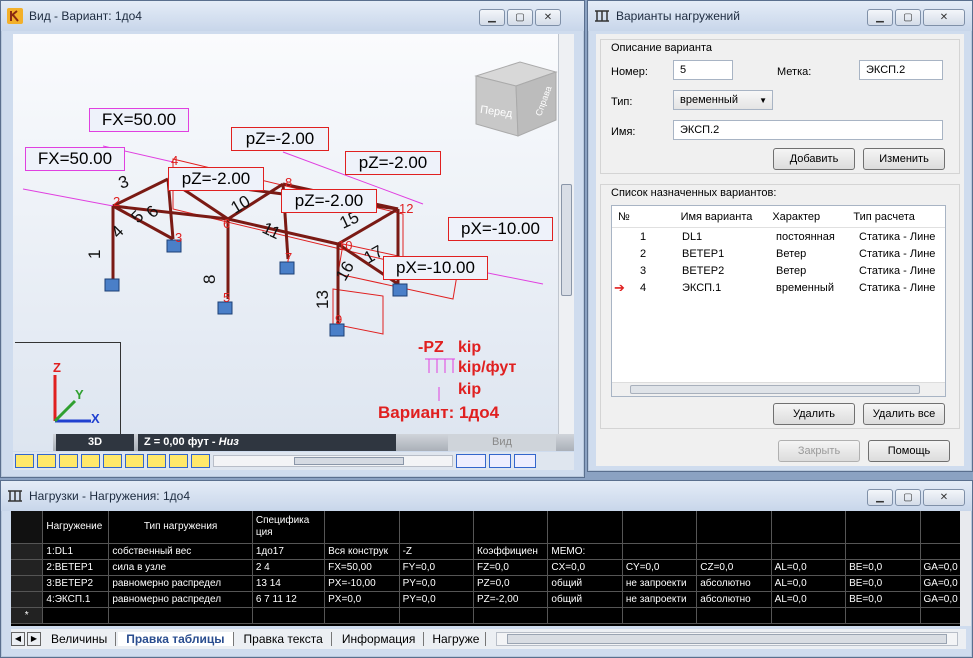 Image resolution: width=973 pixels, height=658 pixels. I want to click on svg-text: 7, so click(288, 257).